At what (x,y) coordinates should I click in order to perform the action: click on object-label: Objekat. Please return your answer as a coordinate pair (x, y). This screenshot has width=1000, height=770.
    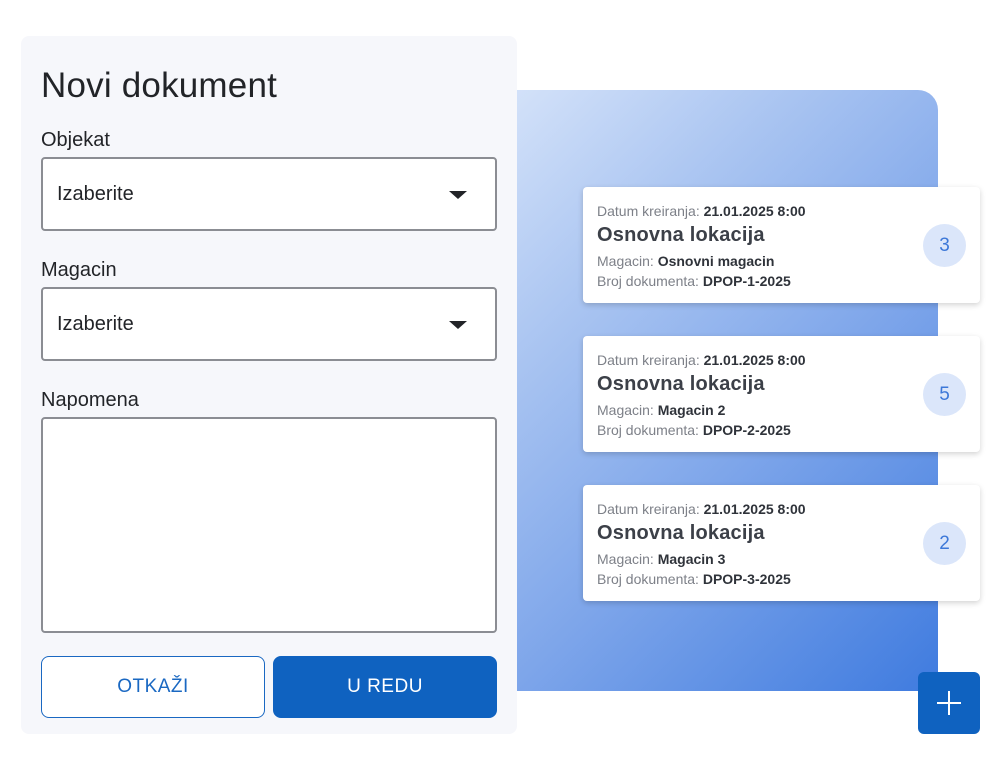
    Looking at the image, I should click on (75, 140).